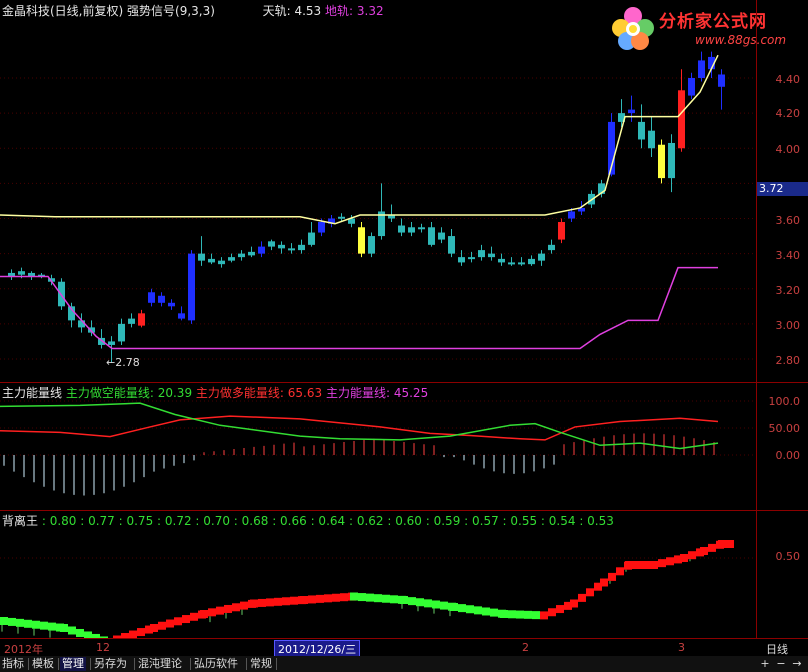  I want to click on zoom-in-button: +, so click(765, 664).